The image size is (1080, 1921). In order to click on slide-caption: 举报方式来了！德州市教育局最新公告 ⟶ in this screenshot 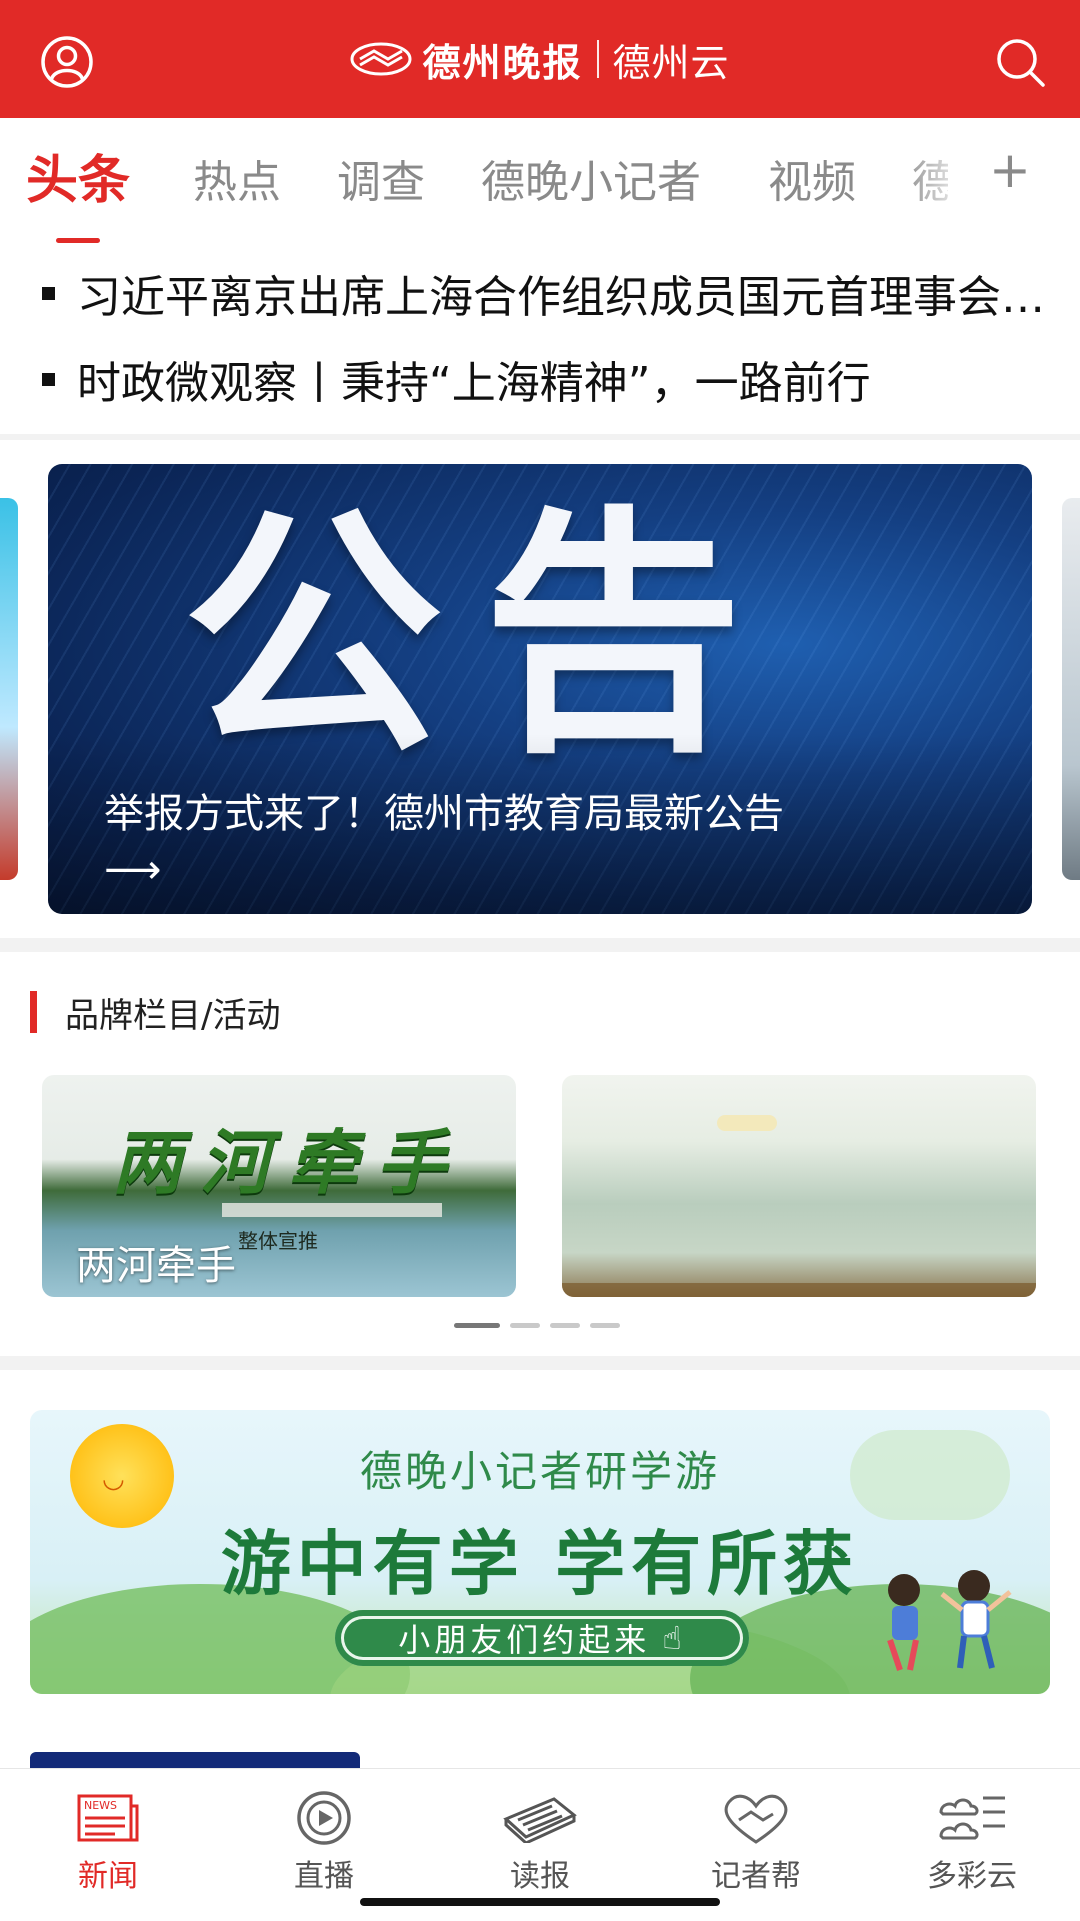, I will do `click(548, 842)`.